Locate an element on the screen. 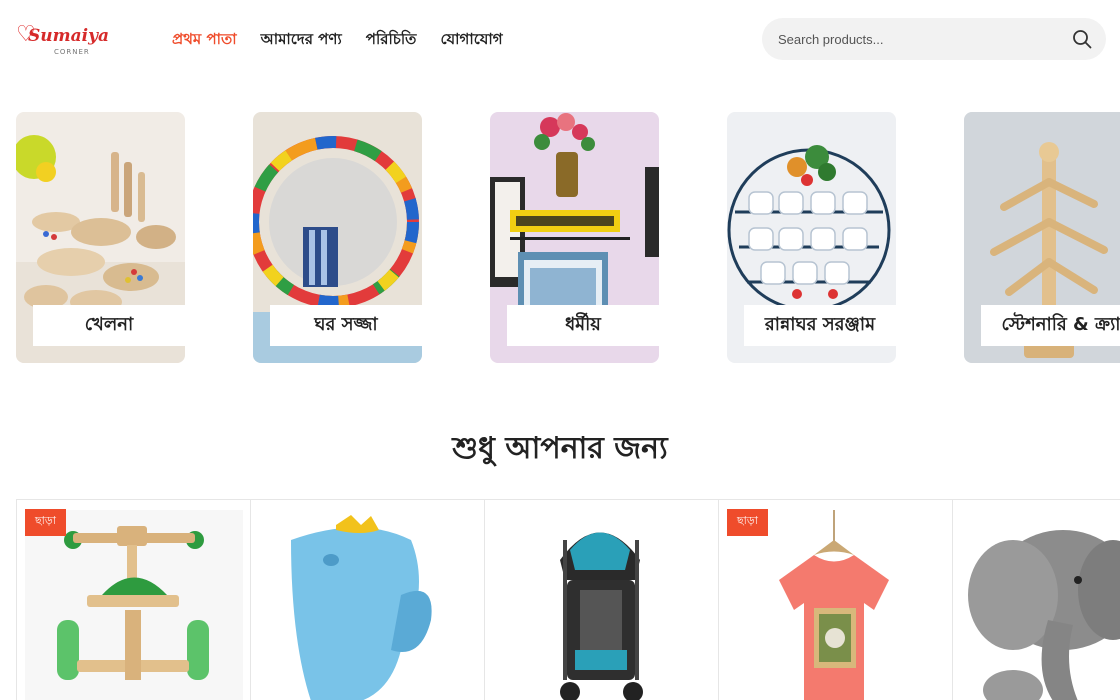 The image size is (1120, 700). category-label: ধর্মীয় is located at coordinates (583, 325).